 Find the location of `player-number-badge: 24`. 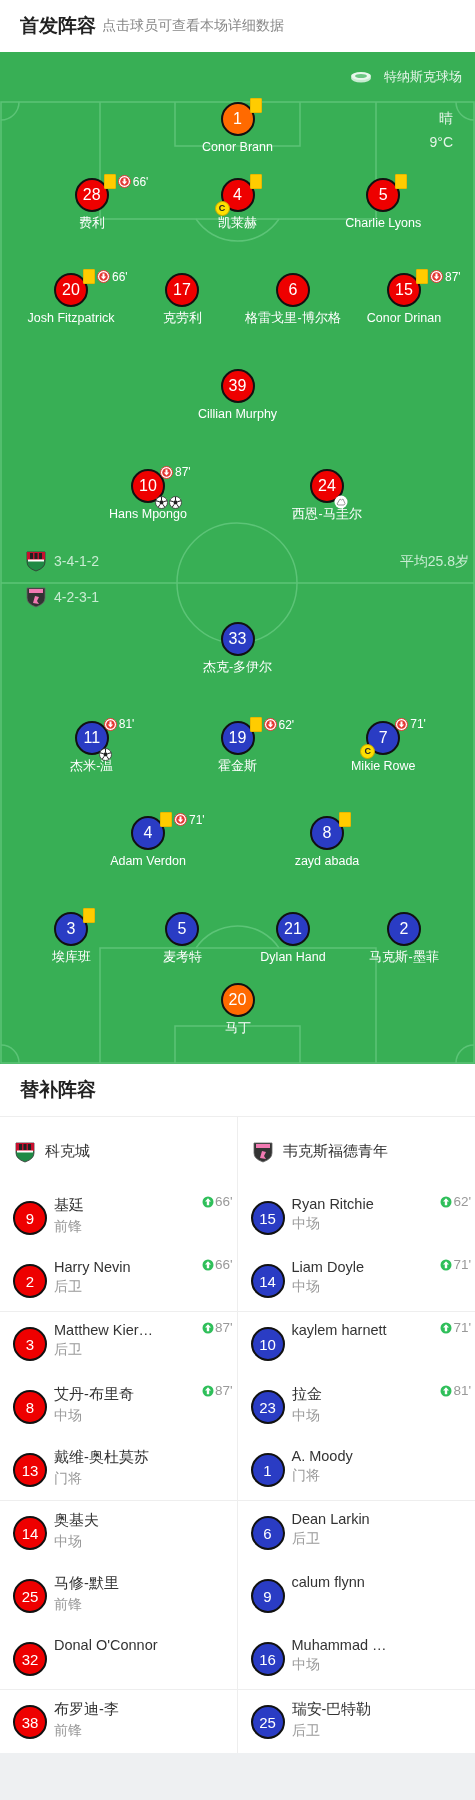

player-number-badge: 24 is located at coordinates (327, 486).